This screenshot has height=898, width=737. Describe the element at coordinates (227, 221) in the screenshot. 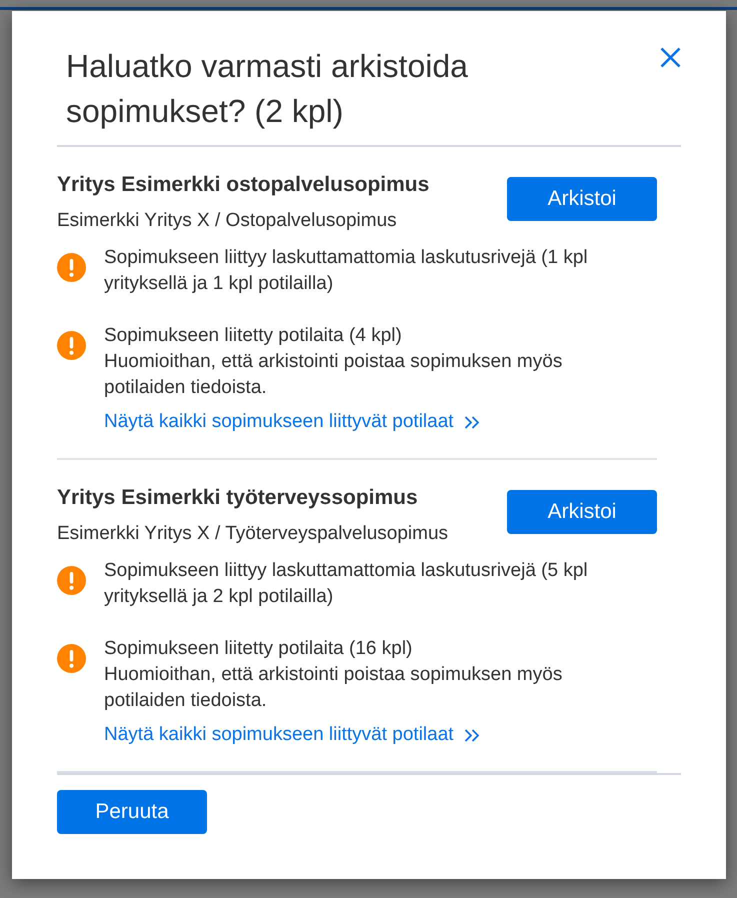

I see `contract-subtitle: Esimerkki Yritys X / Ostopalvelusopimus` at that location.